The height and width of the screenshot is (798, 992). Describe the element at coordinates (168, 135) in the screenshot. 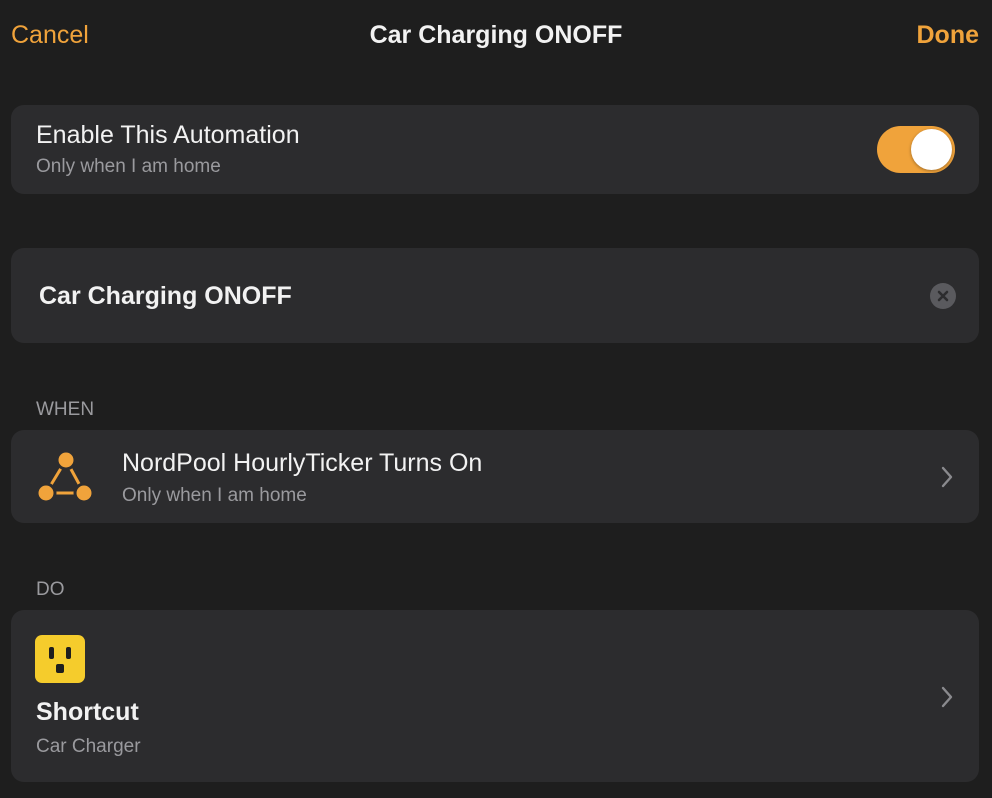

I see `enable-automation-title: Enable This Automation` at that location.